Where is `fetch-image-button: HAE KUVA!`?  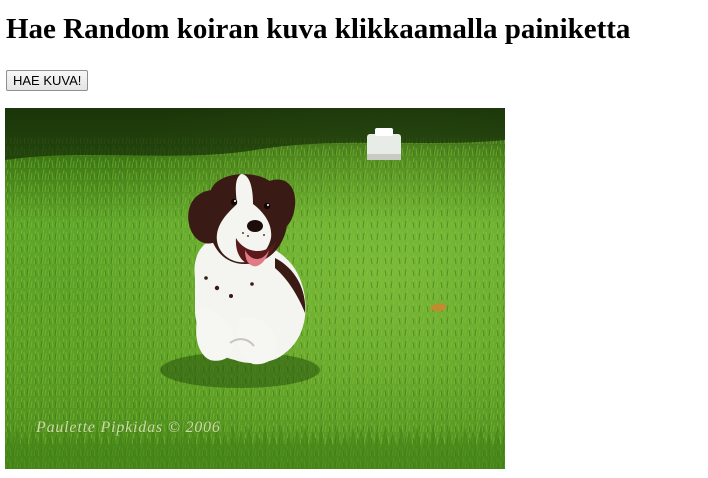 fetch-image-button: HAE KUVA! is located at coordinates (47, 80).